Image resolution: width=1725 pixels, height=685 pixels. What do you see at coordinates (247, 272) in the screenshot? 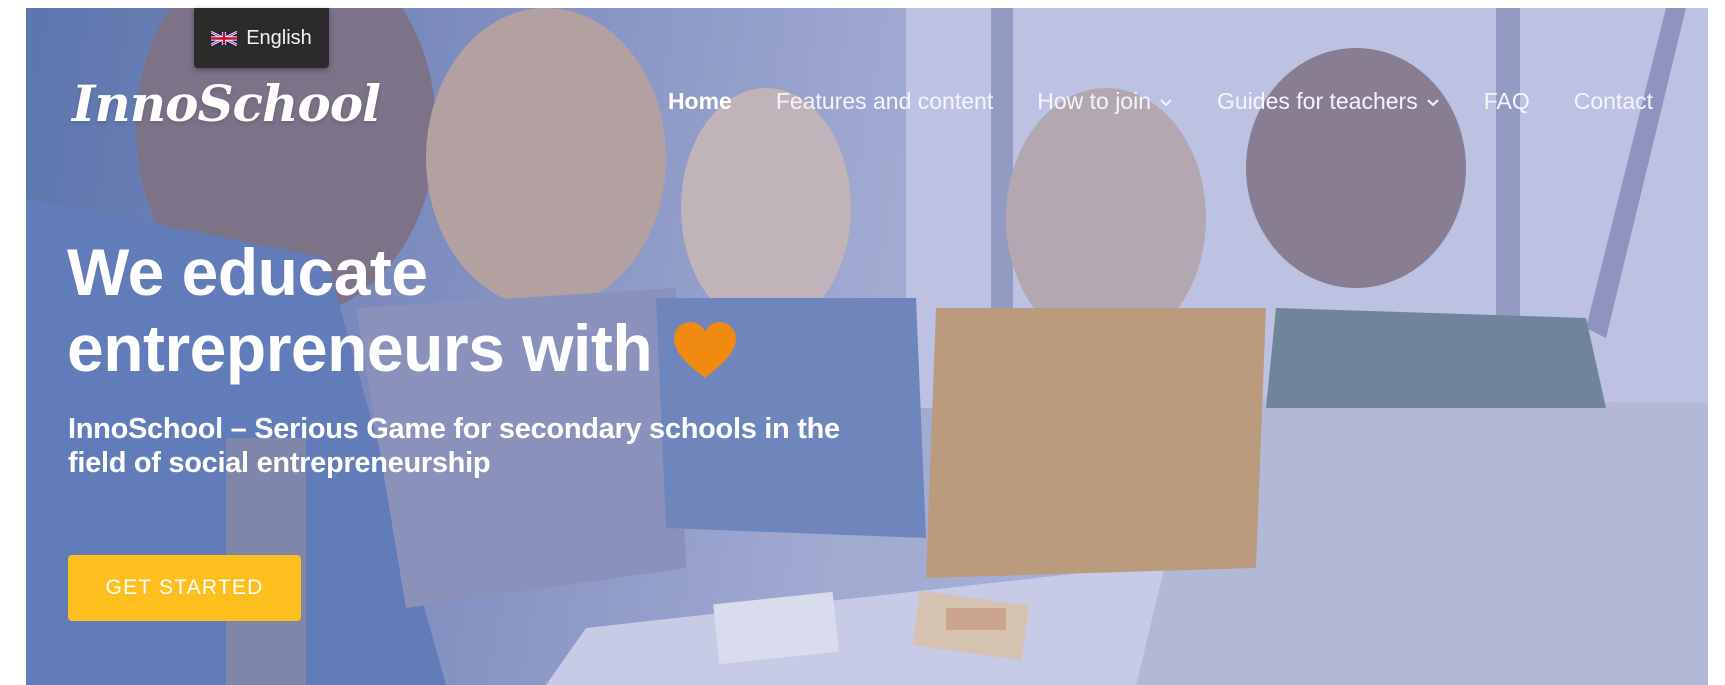
I see `headline-line-1: We educate` at bounding box center [247, 272].